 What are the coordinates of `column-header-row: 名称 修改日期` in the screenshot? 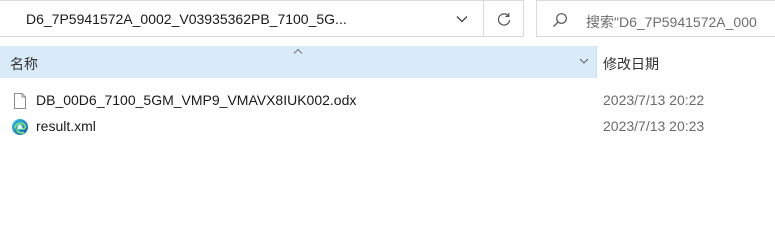 It's located at (387, 62).